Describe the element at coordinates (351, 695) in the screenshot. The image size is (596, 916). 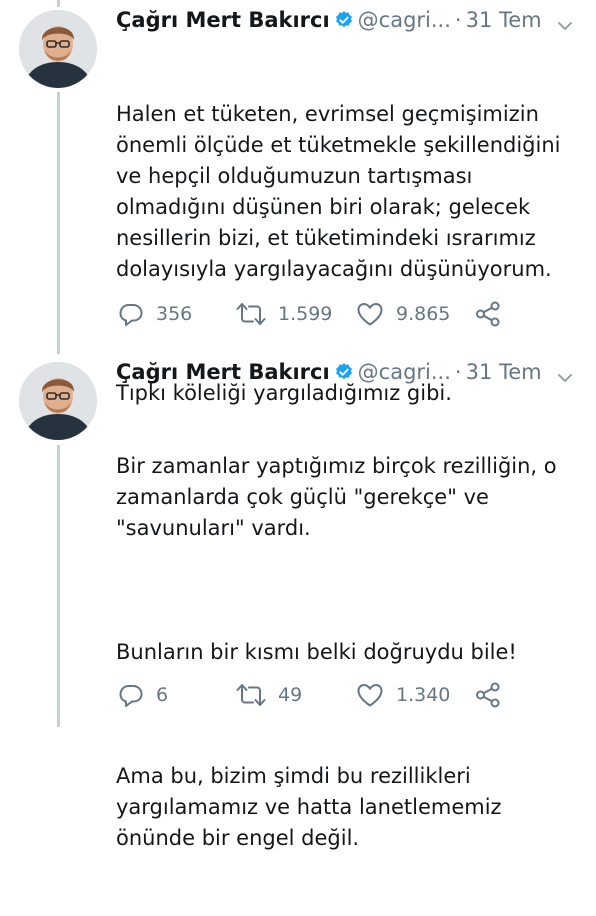
I see `tweet-actions: 6 49 1.340` at that location.